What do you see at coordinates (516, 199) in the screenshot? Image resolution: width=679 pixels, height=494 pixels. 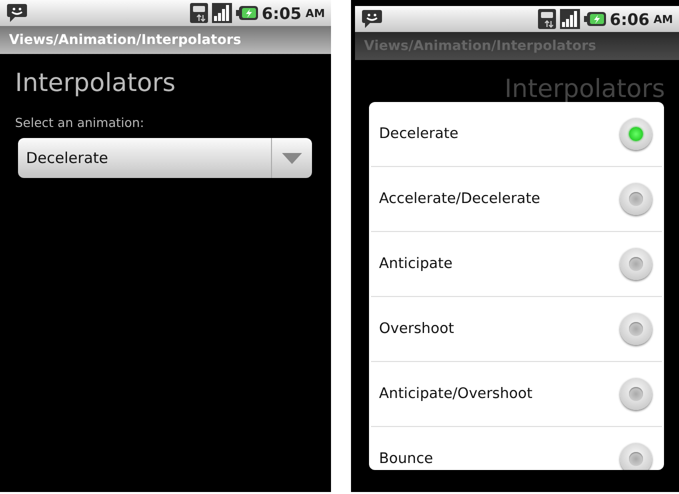 I see `dialog-option: Accelerate/Decelerate` at bounding box center [516, 199].